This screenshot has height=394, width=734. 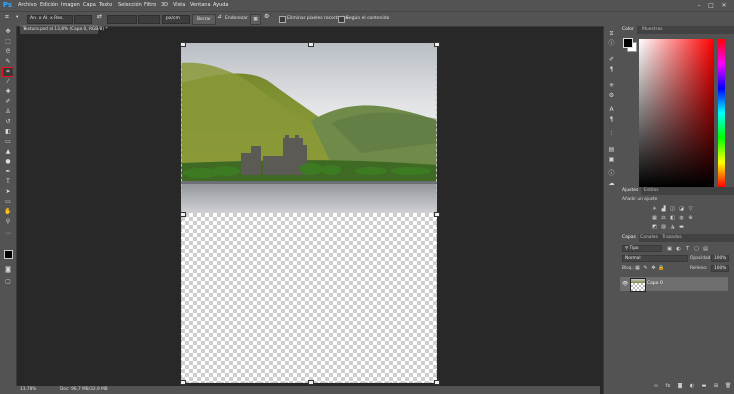 What do you see at coordinates (50, 19) in the screenshot?
I see `ratio-select: An. x Al. x Res.` at bounding box center [50, 19].